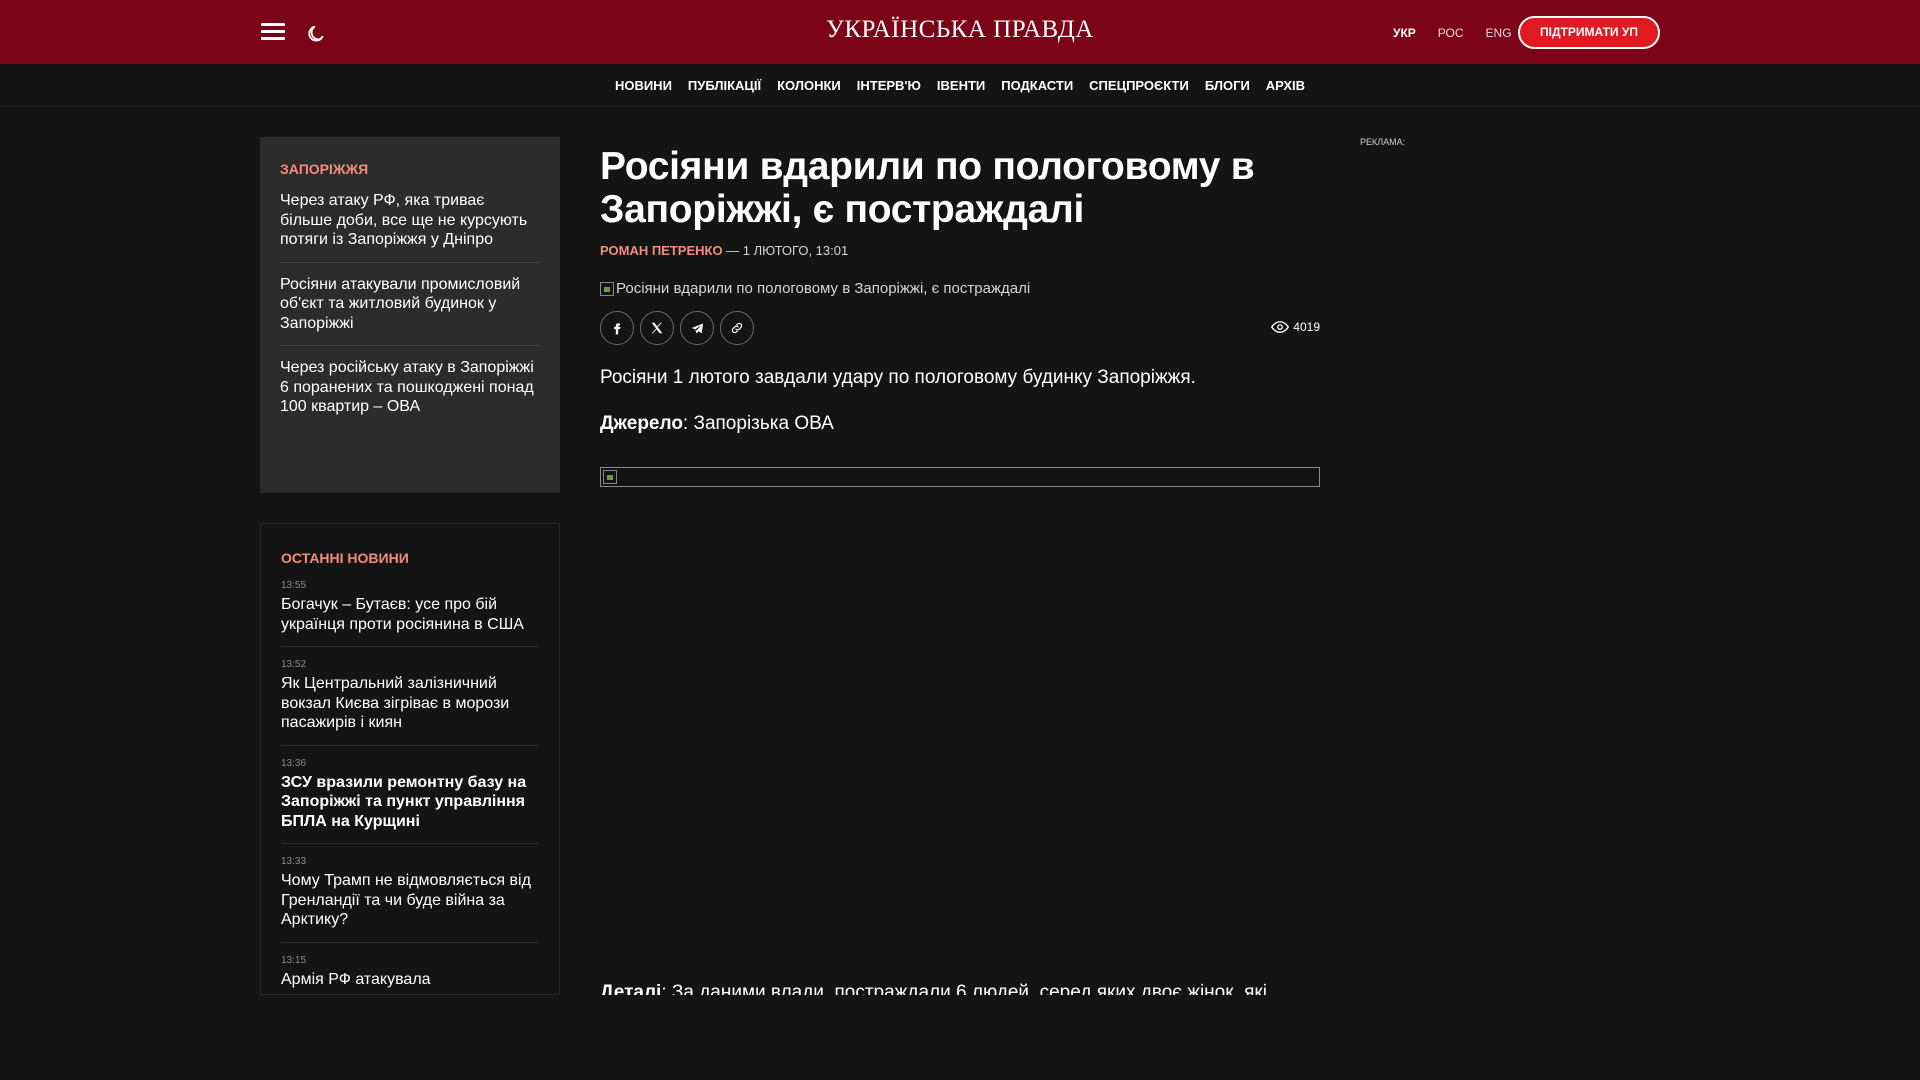 This screenshot has height=1080, width=1920. I want to click on copy-link-button, so click(737, 328).